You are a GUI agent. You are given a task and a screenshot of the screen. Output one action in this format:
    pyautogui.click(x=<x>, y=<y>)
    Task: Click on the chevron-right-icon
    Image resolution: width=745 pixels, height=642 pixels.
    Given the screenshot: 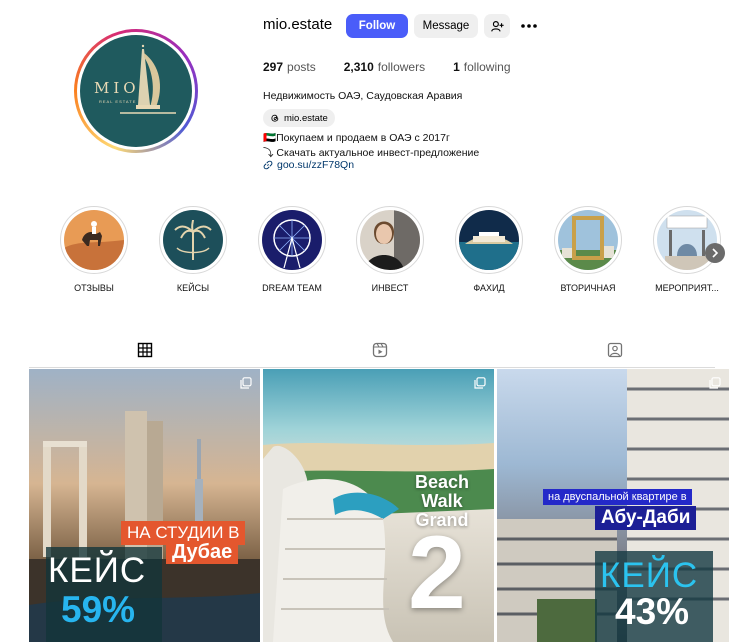 What is the action you would take?
    pyautogui.click(x=715, y=253)
    